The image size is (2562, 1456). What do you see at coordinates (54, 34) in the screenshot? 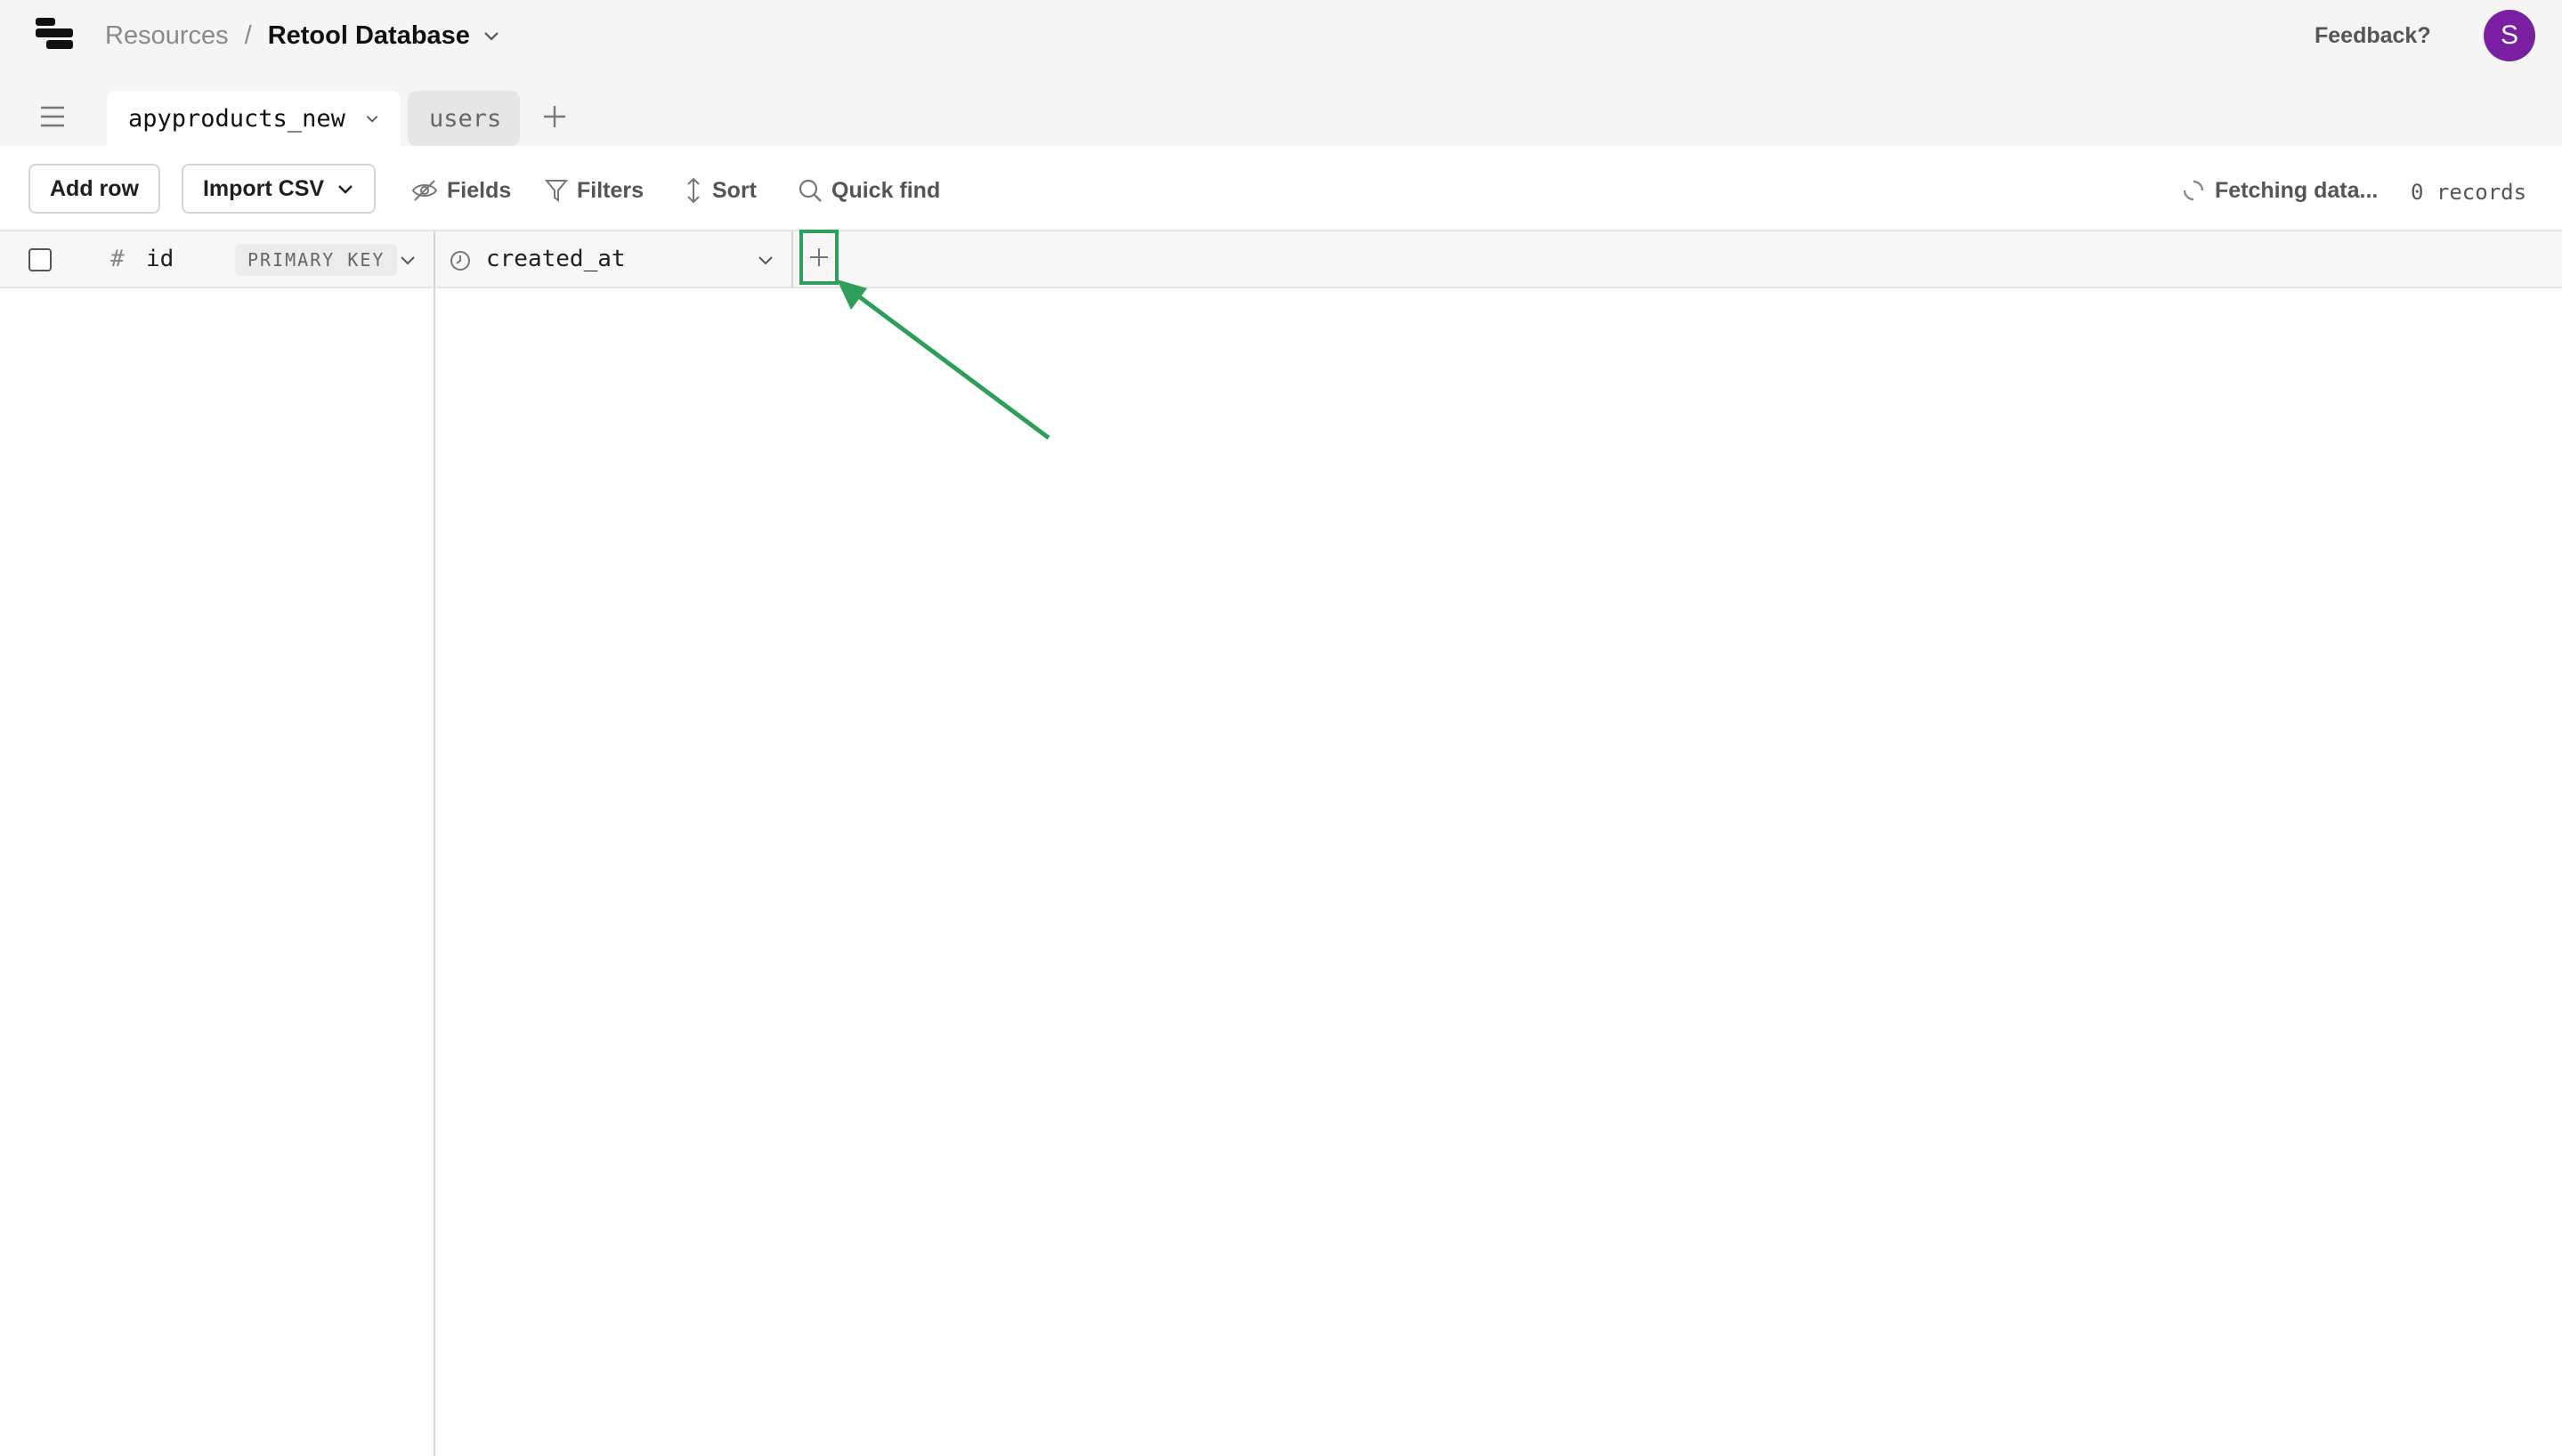
I see `retool-logo-icon` at bounding box center [54, 34].